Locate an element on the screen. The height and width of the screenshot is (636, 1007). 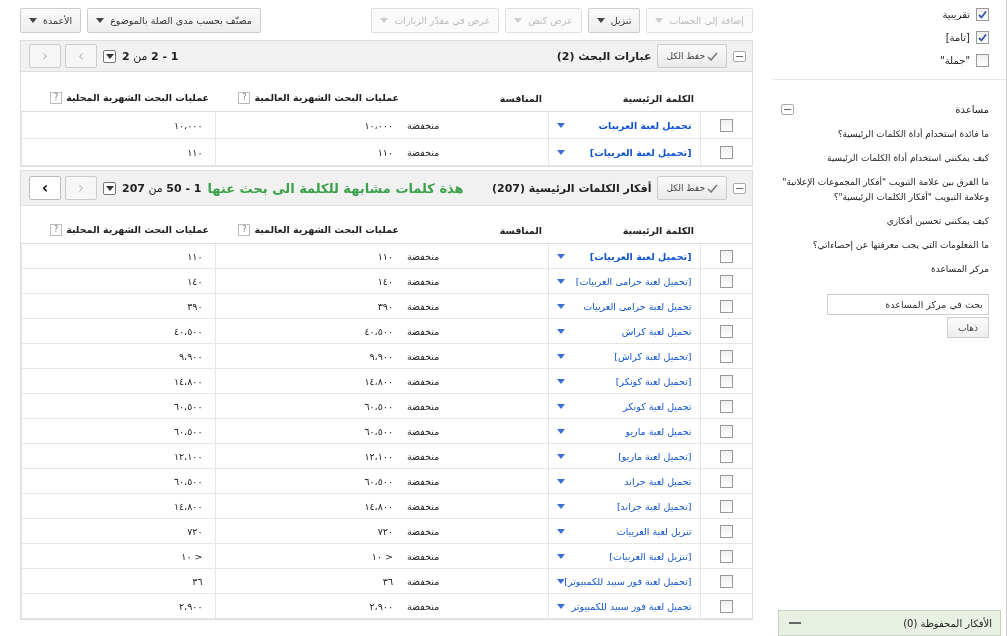
checkbox-label: تقريبية is located at coordinates (956, 14).